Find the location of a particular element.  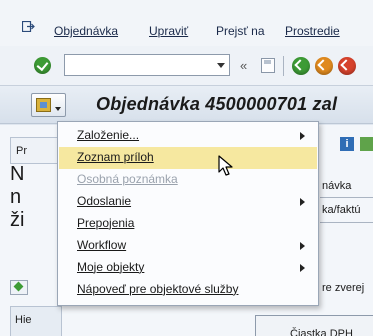

command-dropdown-icon is located at coordinates (221, 65).